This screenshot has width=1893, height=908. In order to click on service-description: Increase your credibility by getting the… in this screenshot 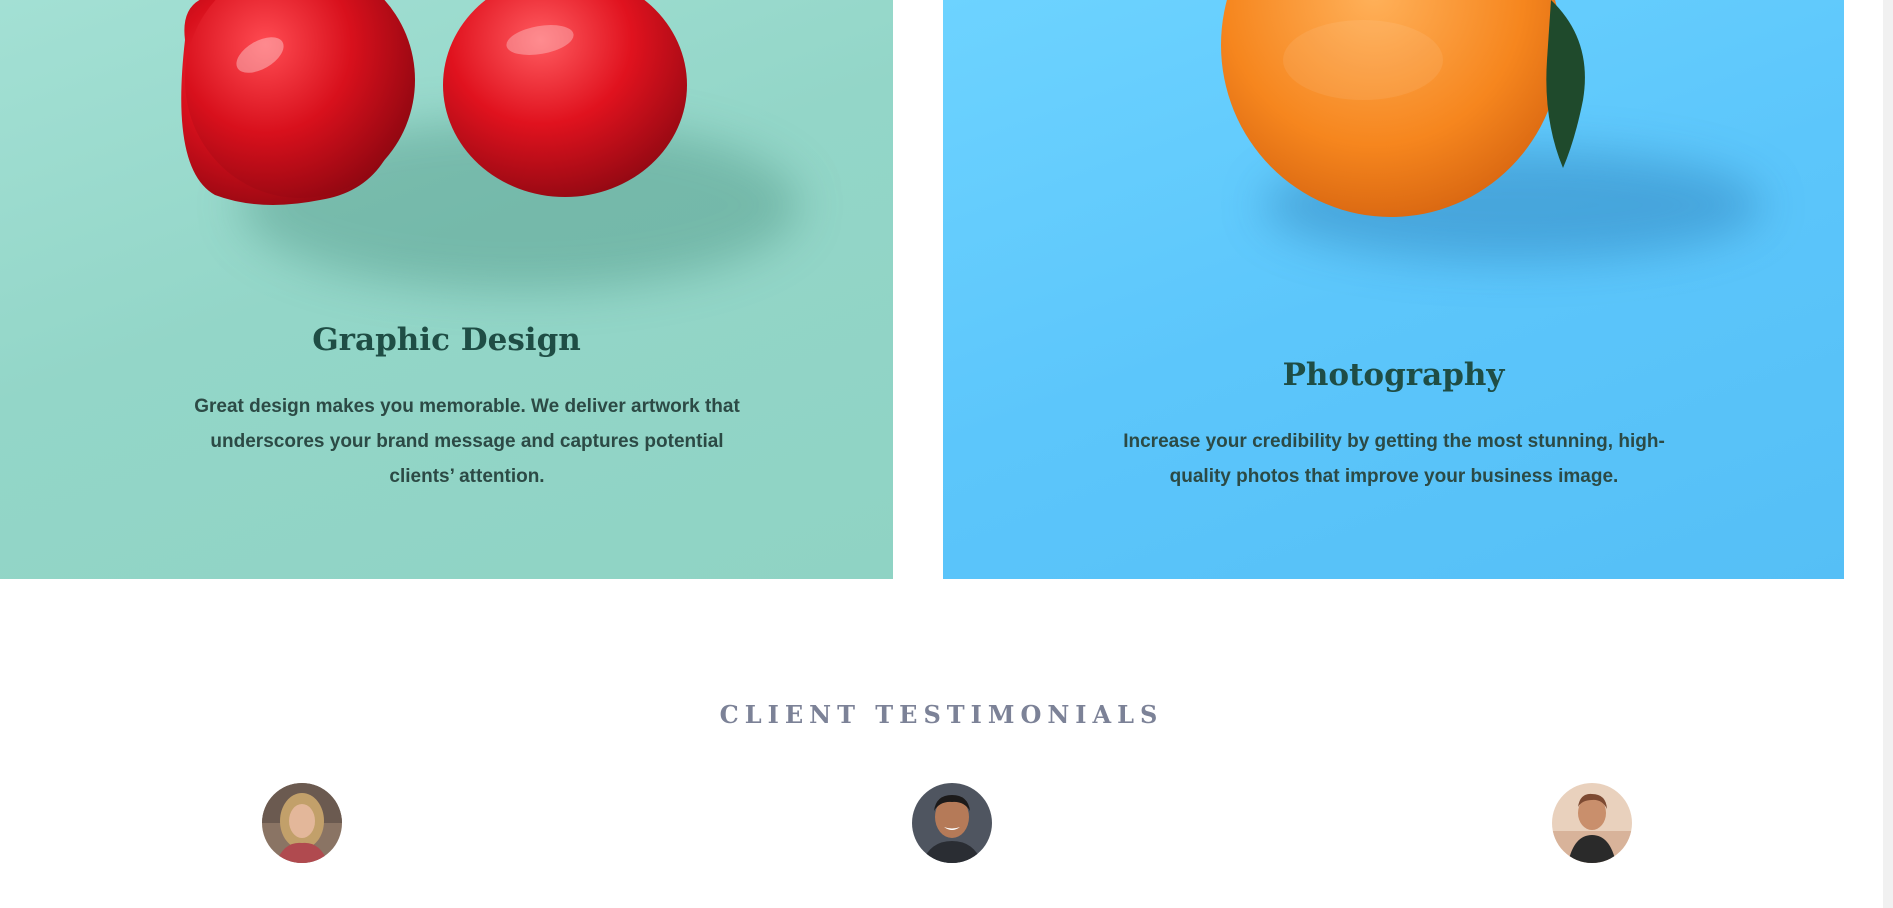, I will do `click(1394, 459)`.